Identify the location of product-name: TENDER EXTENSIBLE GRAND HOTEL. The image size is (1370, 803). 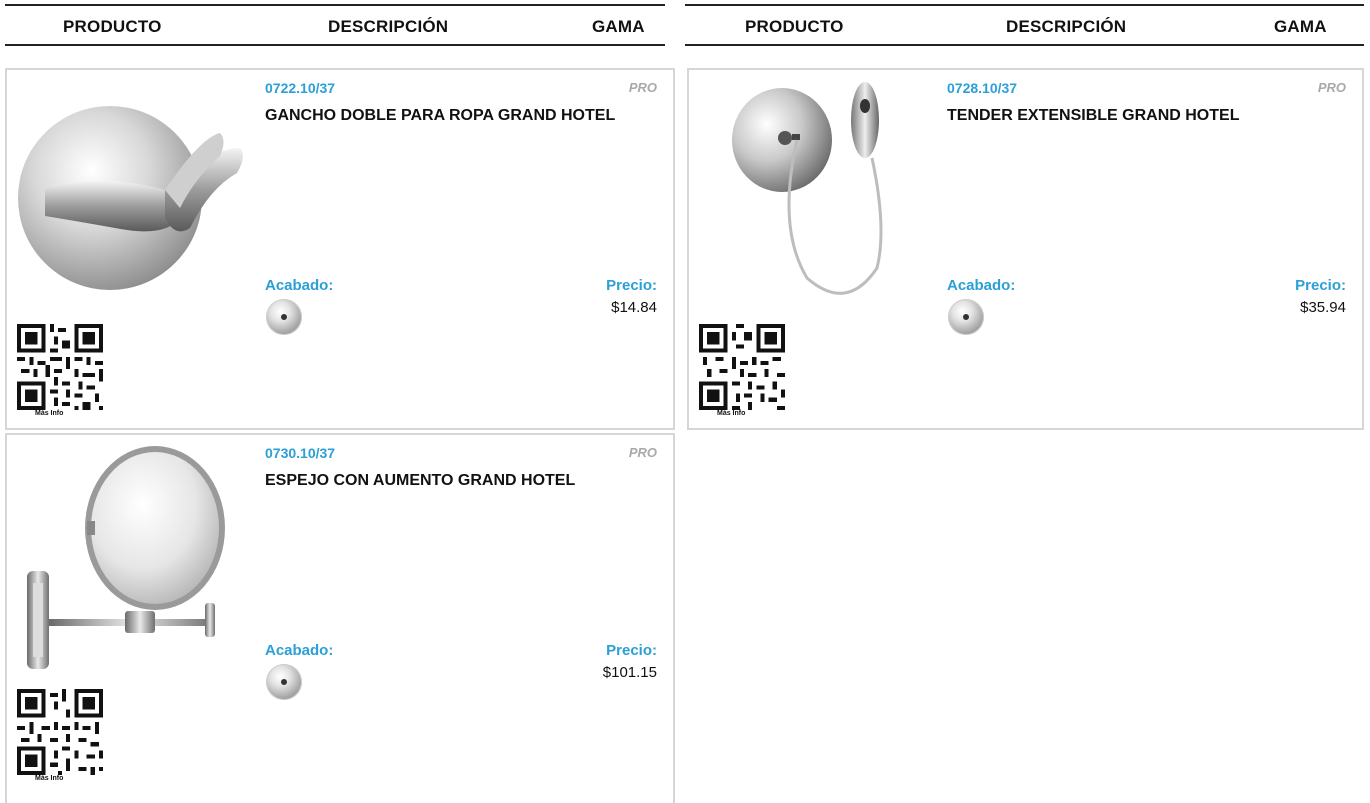
(1093, 115).